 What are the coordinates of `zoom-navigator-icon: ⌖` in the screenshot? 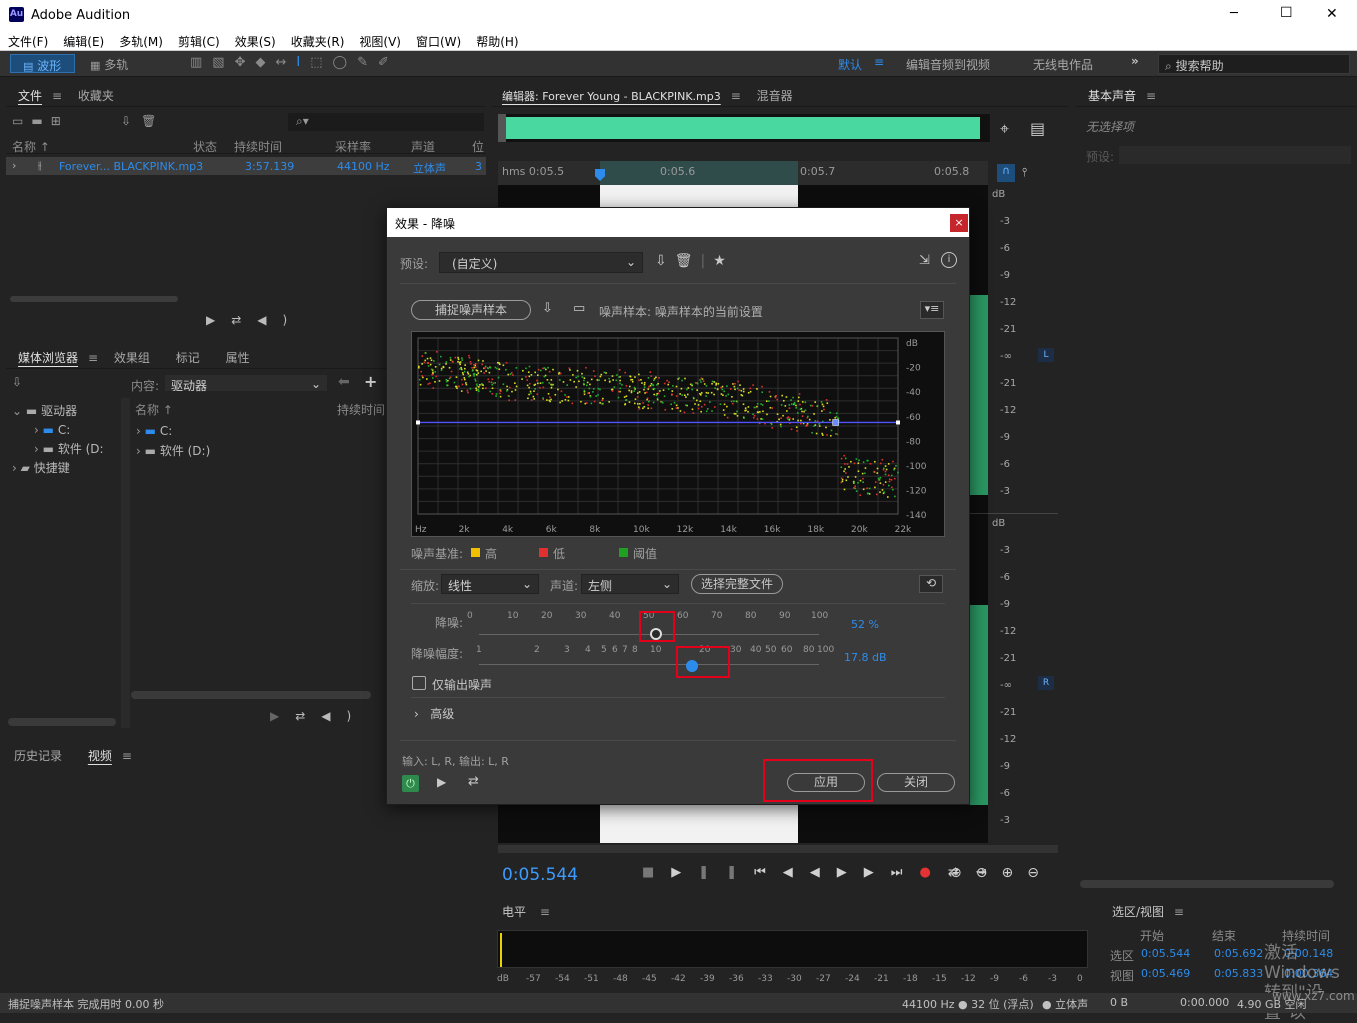 It's located at (1004, 129).